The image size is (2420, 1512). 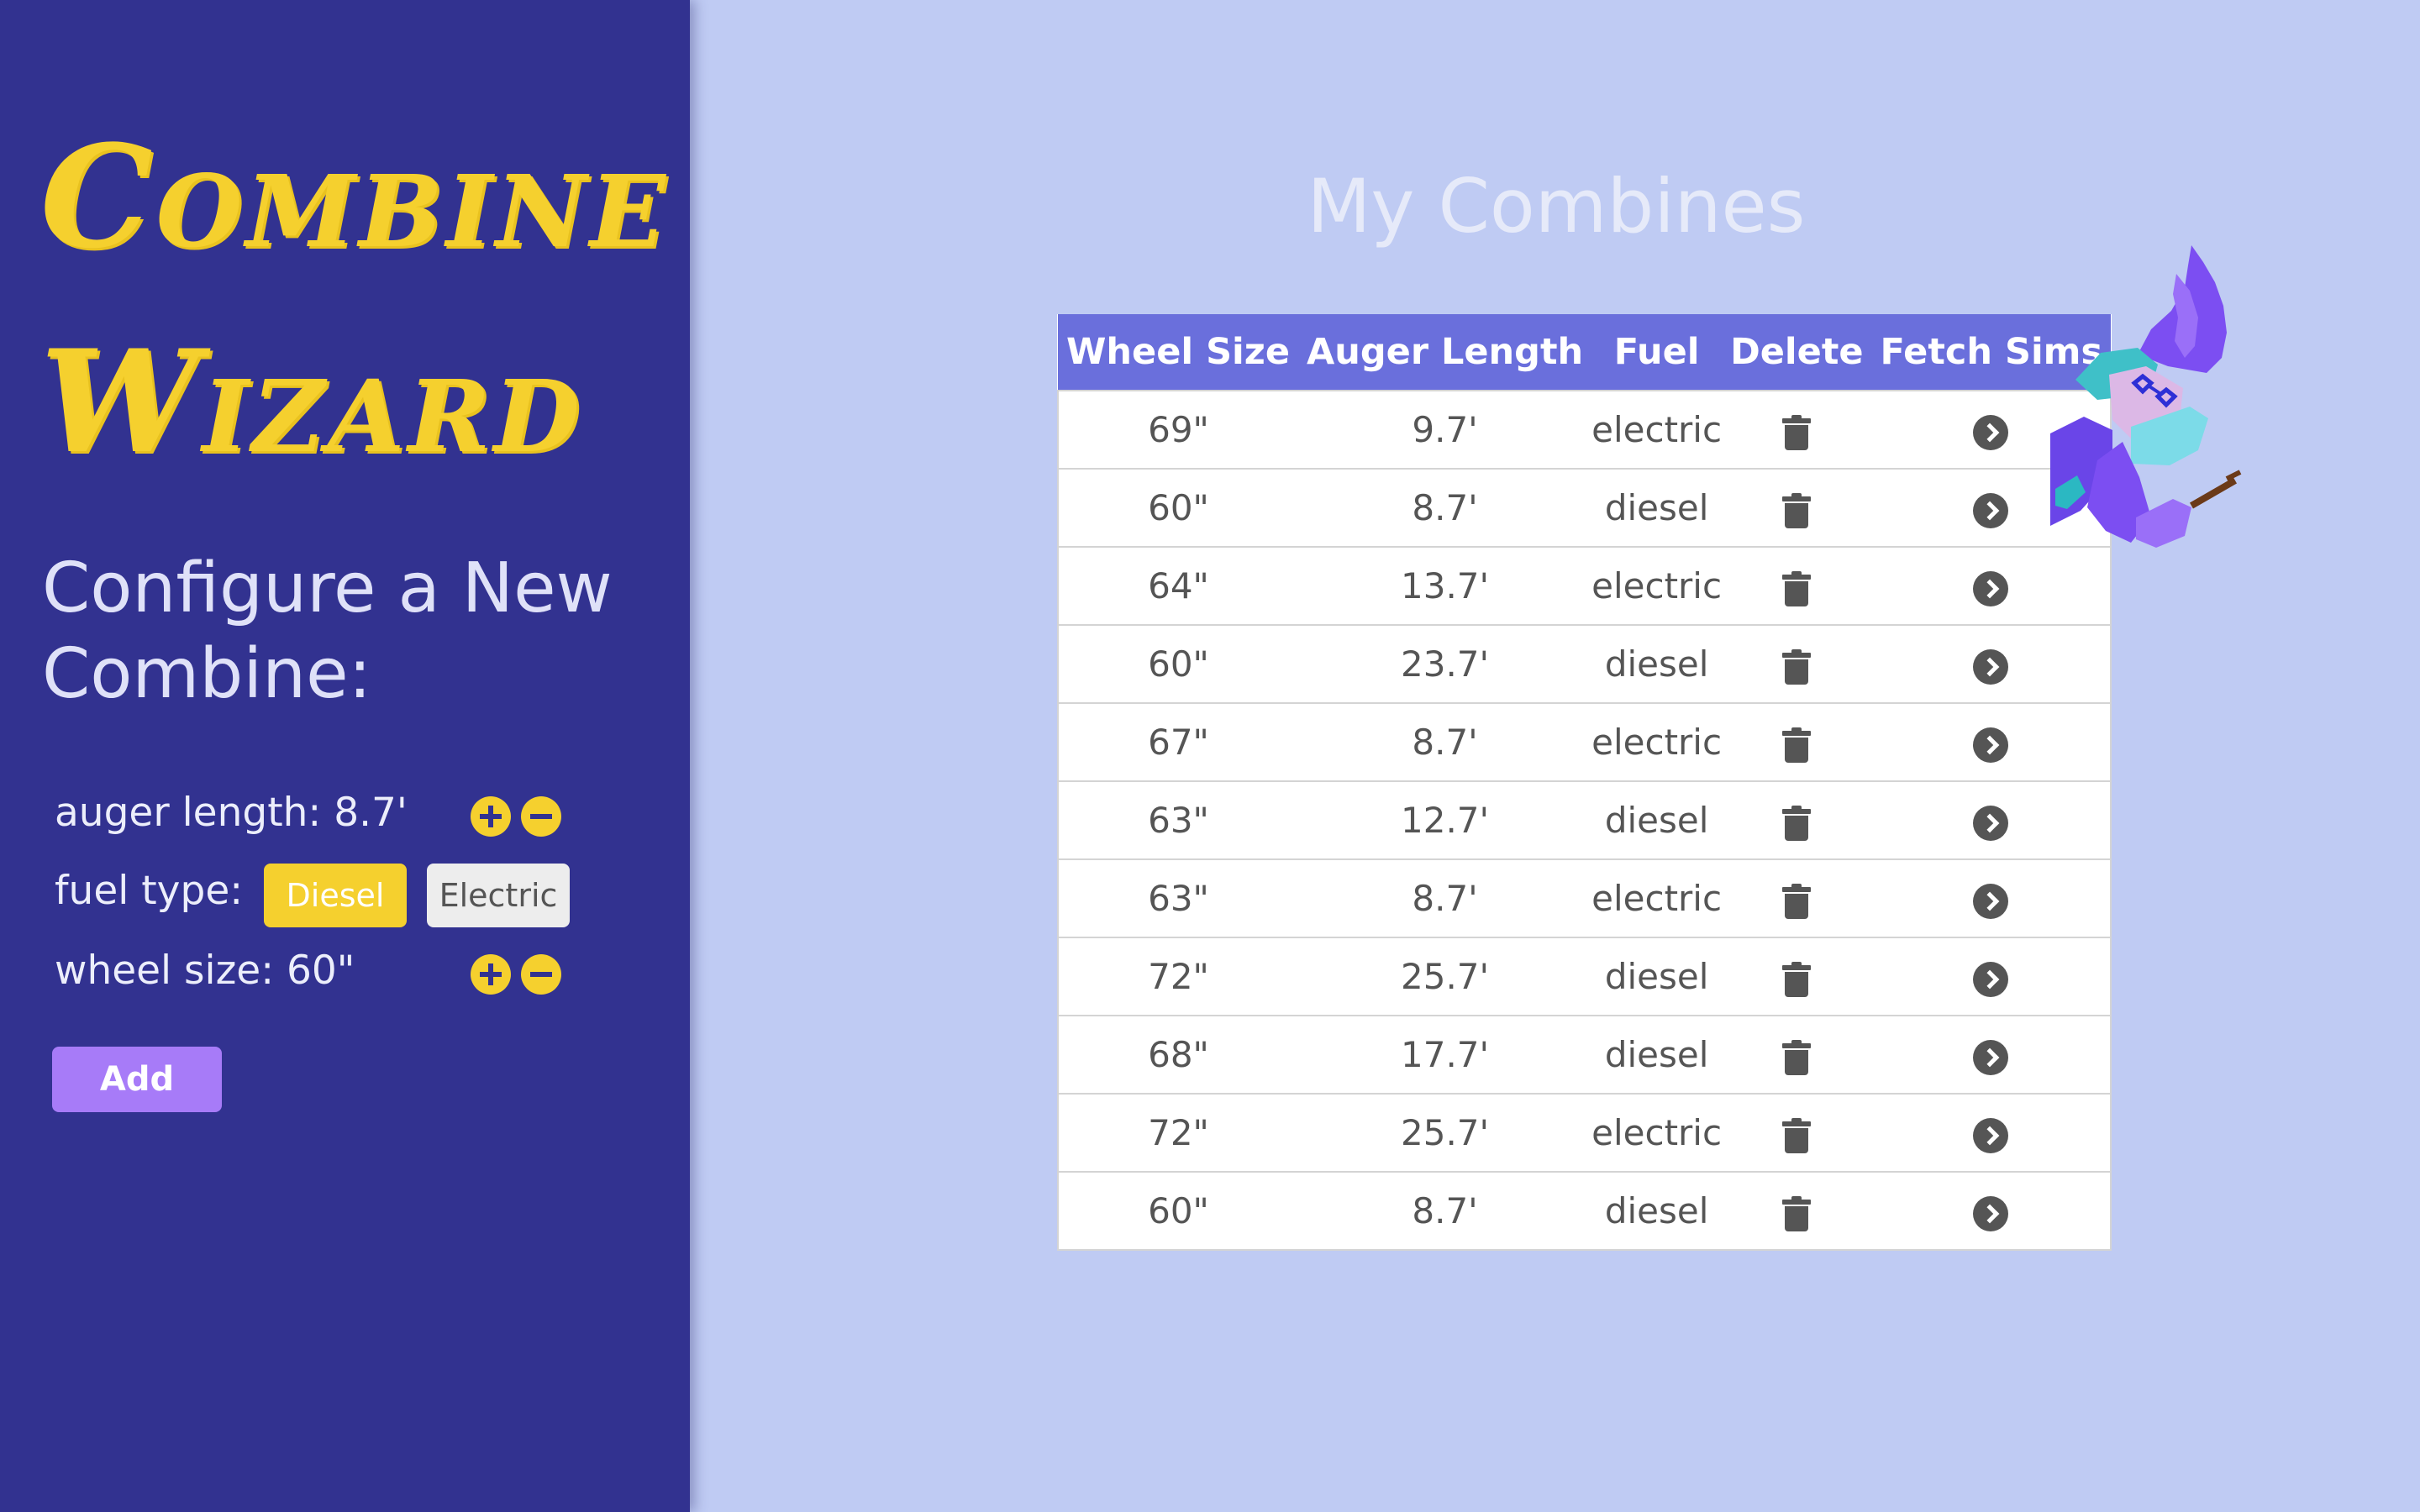 I want to click on table-row: 72" 25.7' electric, so click(x=1585, y=1132).